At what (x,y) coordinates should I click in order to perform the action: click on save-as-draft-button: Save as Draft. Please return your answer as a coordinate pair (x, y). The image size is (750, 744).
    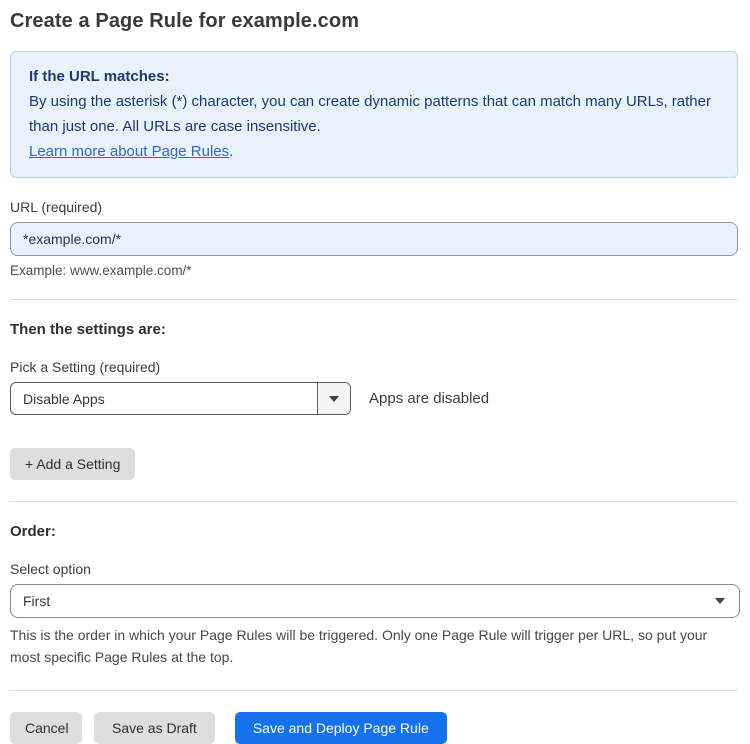
    Looking at the image, I should click on (154, 727).